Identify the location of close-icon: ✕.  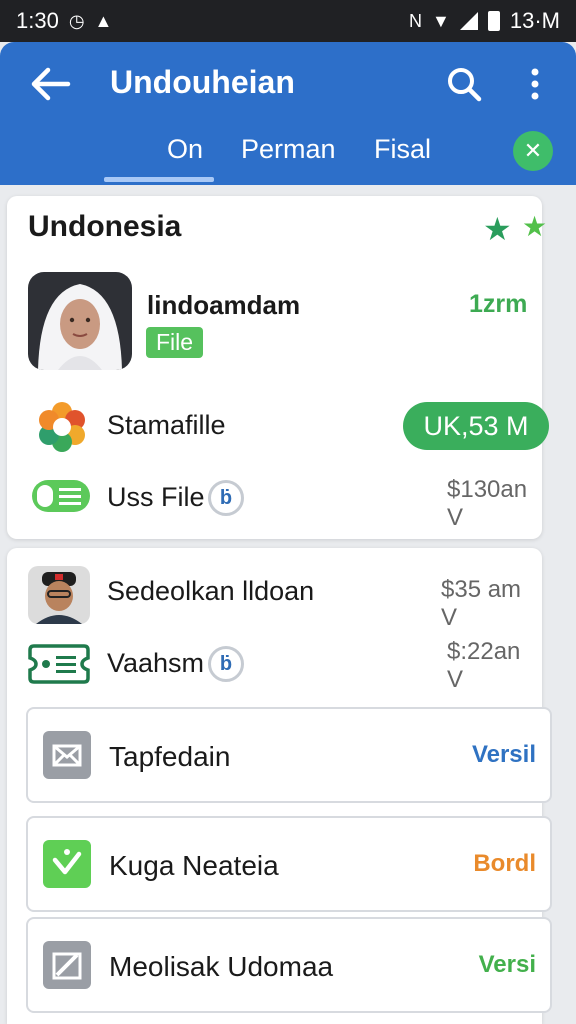
(533, 151).